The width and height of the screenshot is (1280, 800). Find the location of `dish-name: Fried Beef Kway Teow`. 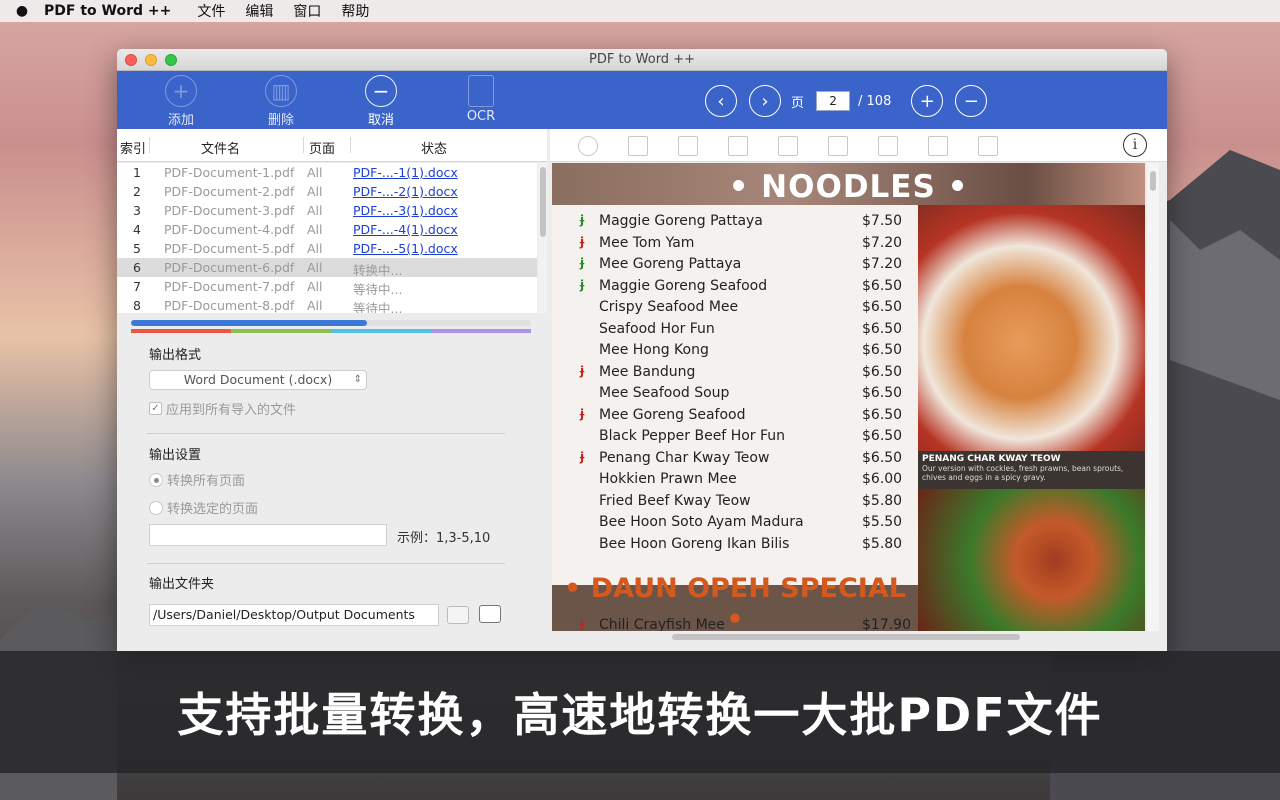

dish-name: Fried Beef Kway Teow is located at coordinates (675, 500).